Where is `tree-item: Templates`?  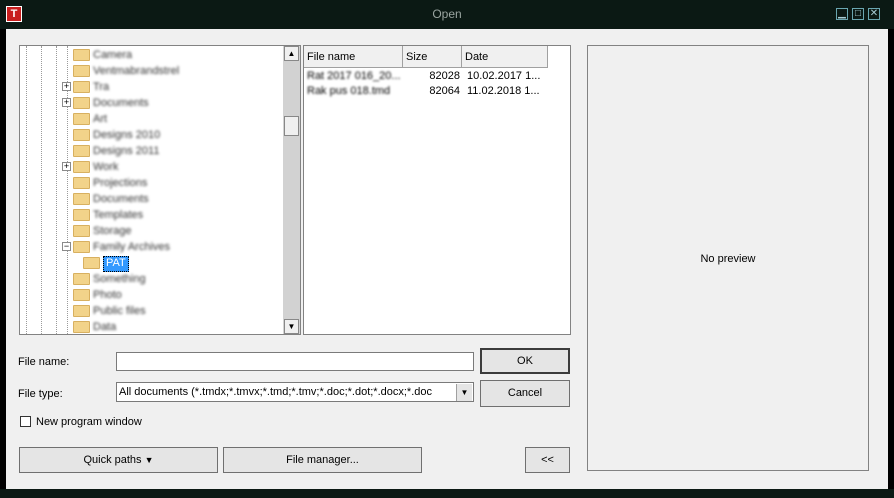 tree-item: Templates is located at coordinates (150, 215).